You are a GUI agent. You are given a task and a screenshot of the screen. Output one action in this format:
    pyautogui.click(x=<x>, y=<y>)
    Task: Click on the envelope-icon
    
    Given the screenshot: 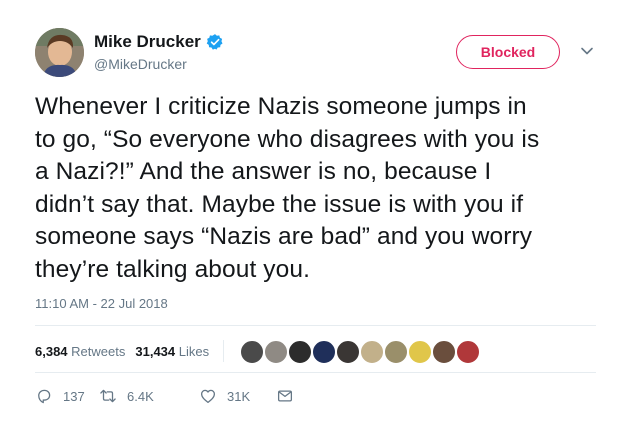 What is the action you would take?
    pyautogui.click(x=285, y=396)
    